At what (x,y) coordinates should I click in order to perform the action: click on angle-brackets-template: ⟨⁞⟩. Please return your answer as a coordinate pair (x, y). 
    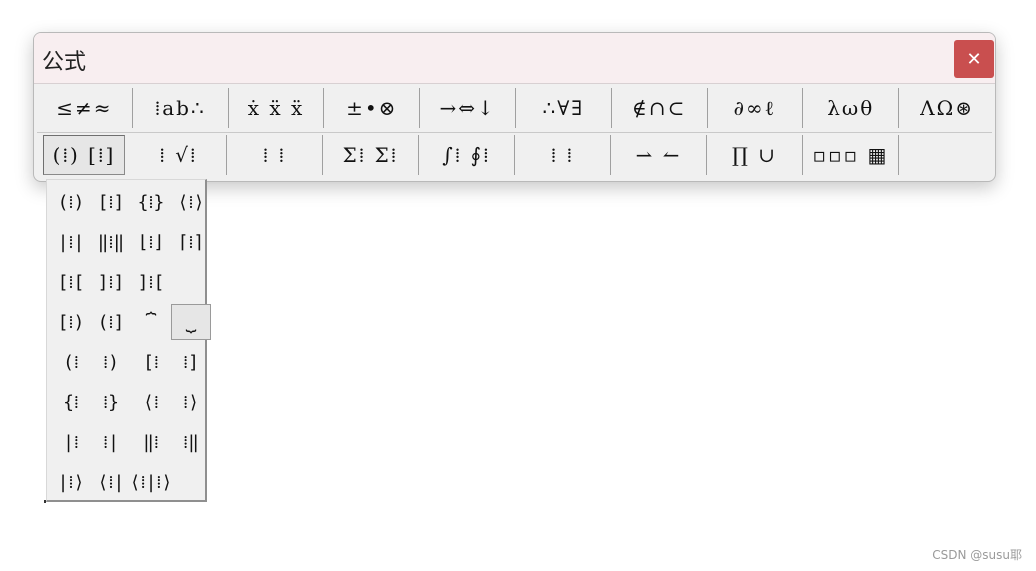
    Looking at the image, I should click on (191, 202).